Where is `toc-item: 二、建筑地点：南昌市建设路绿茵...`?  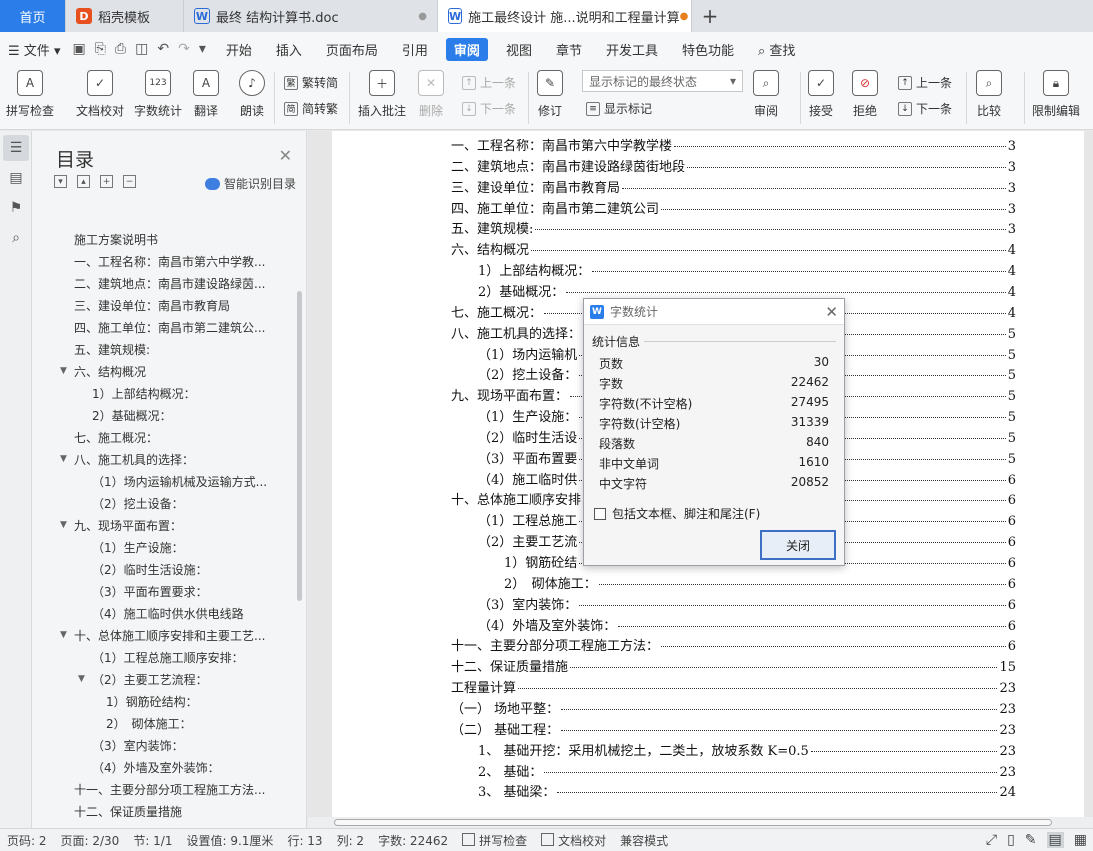
toc-item: 二、建筑地点：南昌市建设路绿茵... is located at coordinates (176, 283).